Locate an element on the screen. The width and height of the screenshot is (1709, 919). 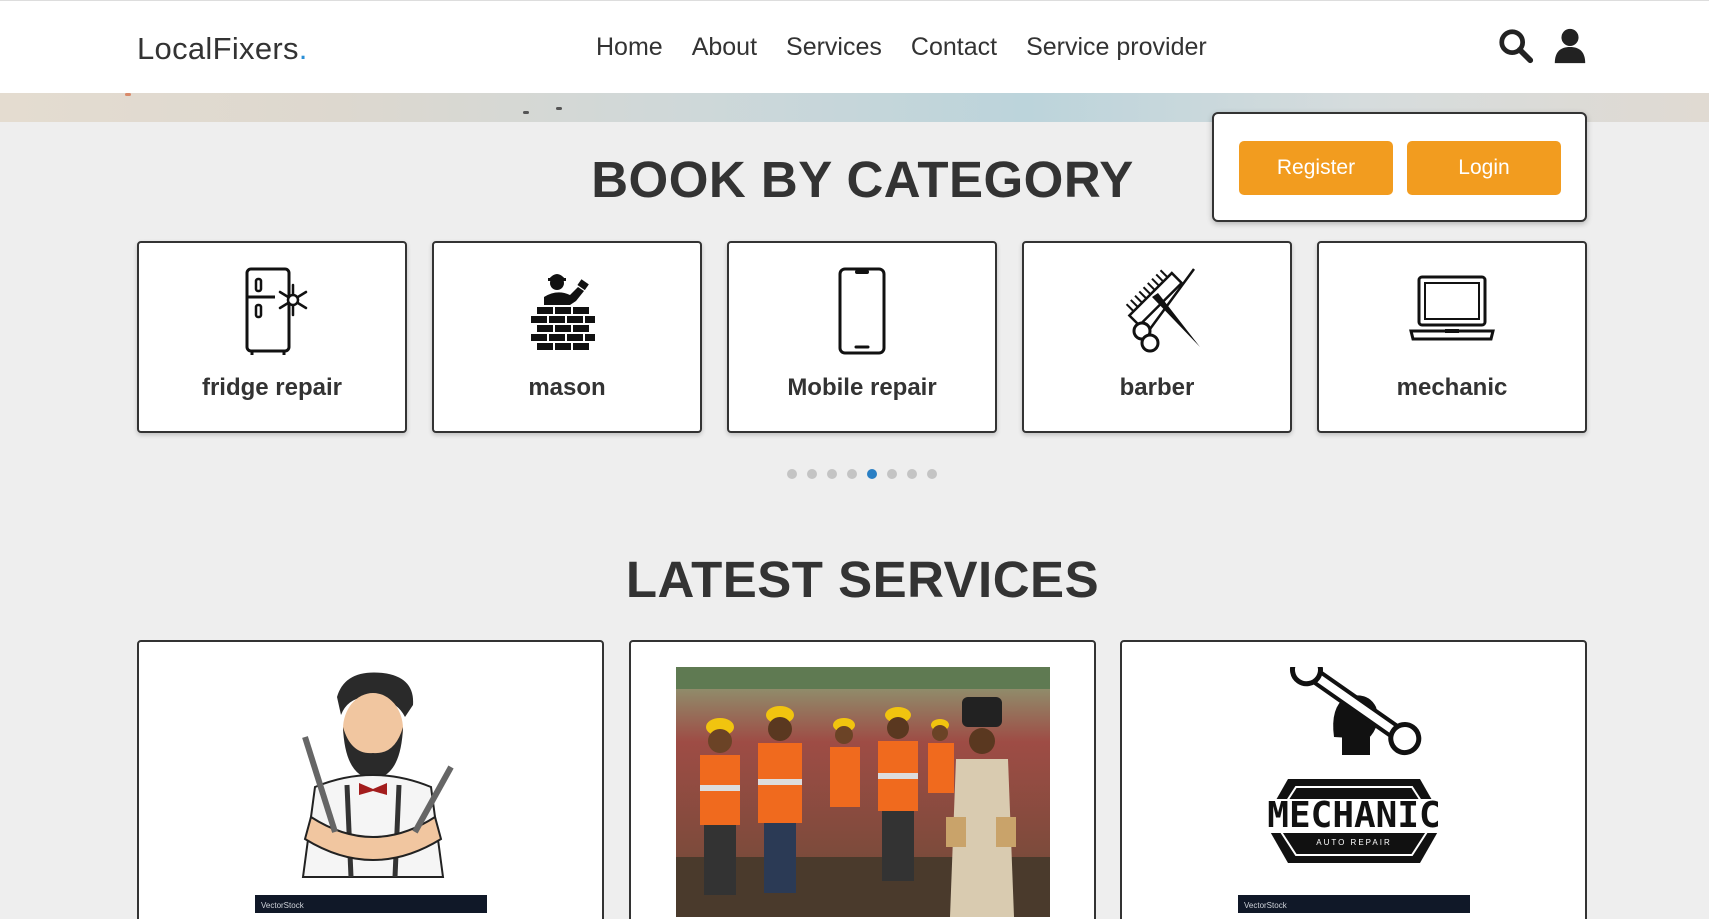
nav-services: Services is located at coordinates (834, 47).